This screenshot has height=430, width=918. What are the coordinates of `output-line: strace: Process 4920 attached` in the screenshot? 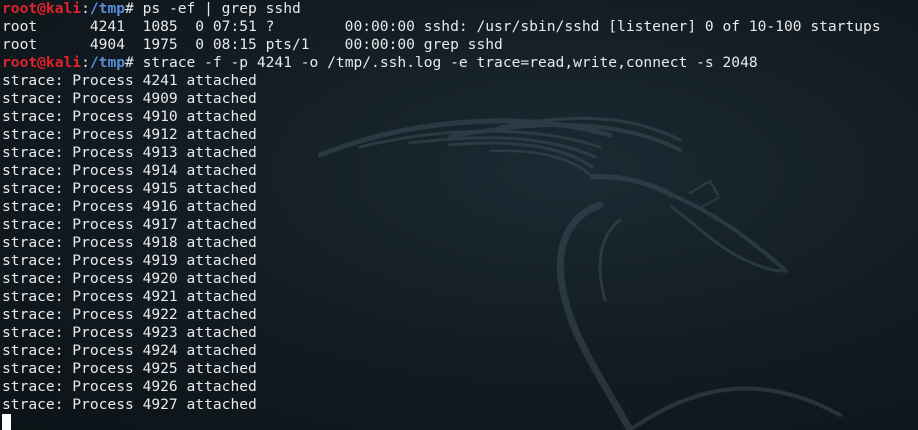 It's located at (129, 278).